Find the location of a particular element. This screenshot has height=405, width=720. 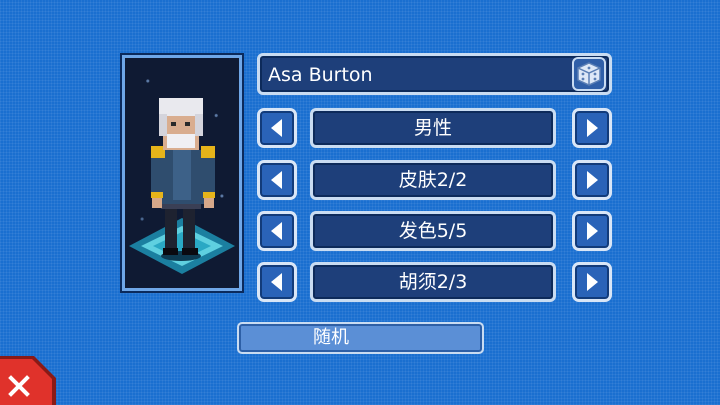

hair-color-prev-button is located at coordinates (277, 231).